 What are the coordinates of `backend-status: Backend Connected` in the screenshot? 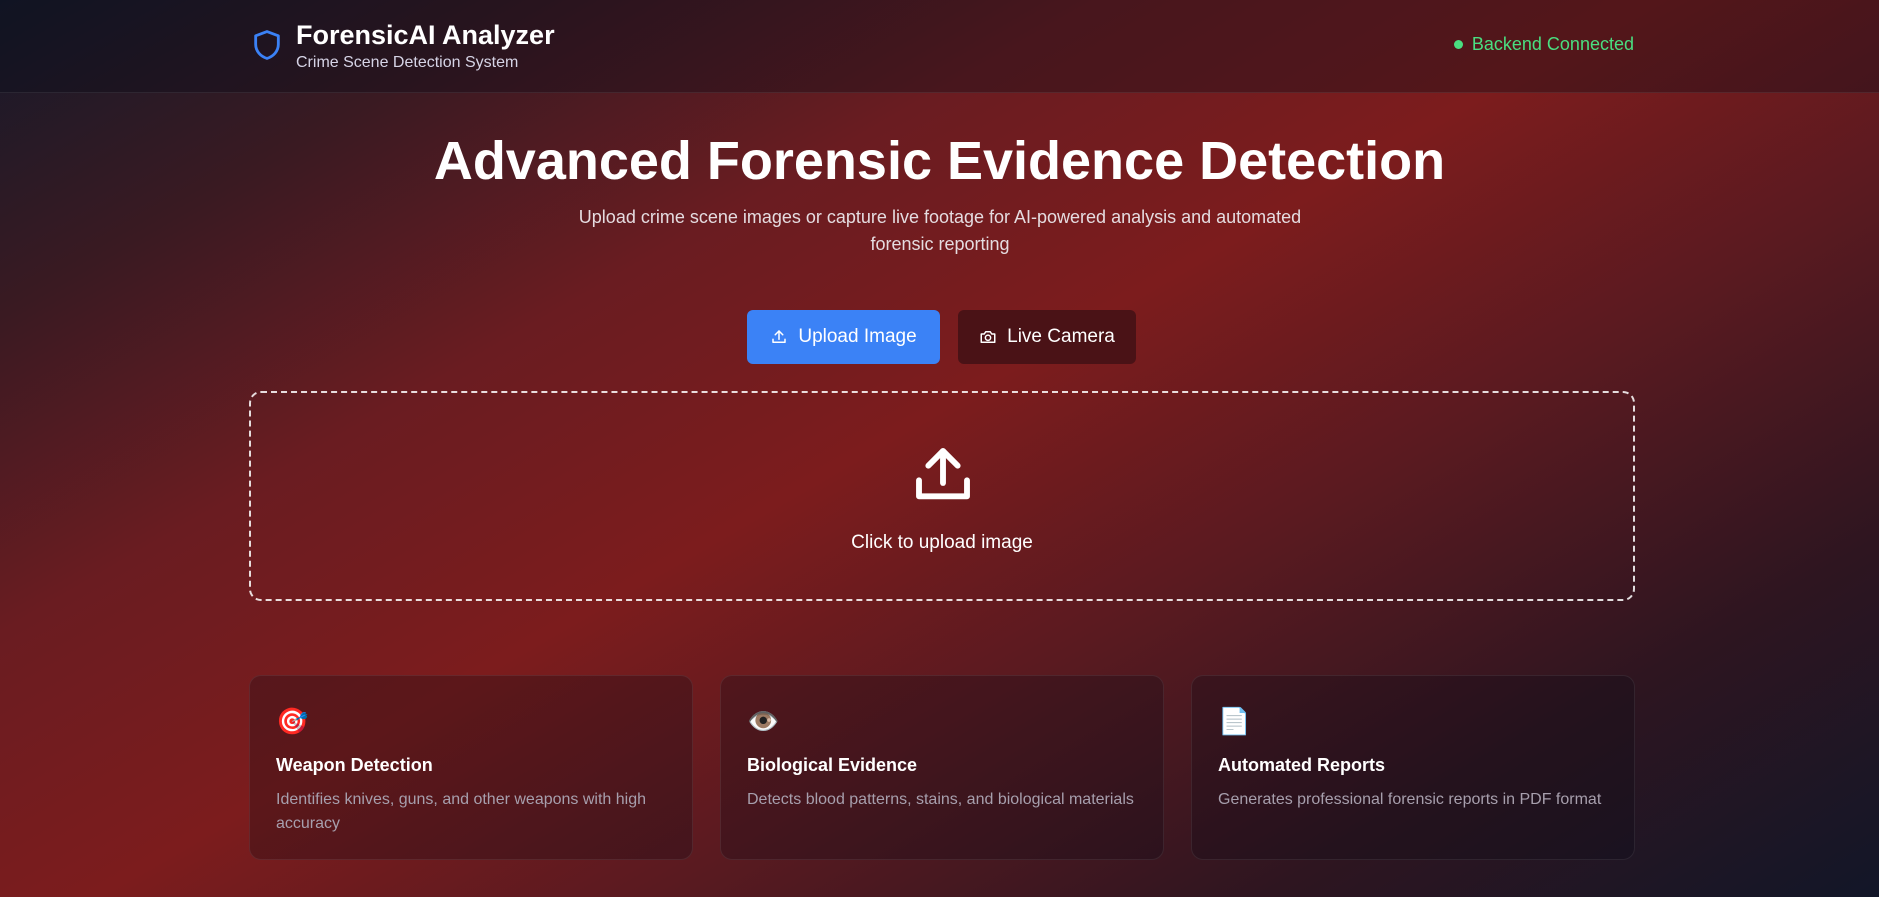 It's located at (1543, 44).